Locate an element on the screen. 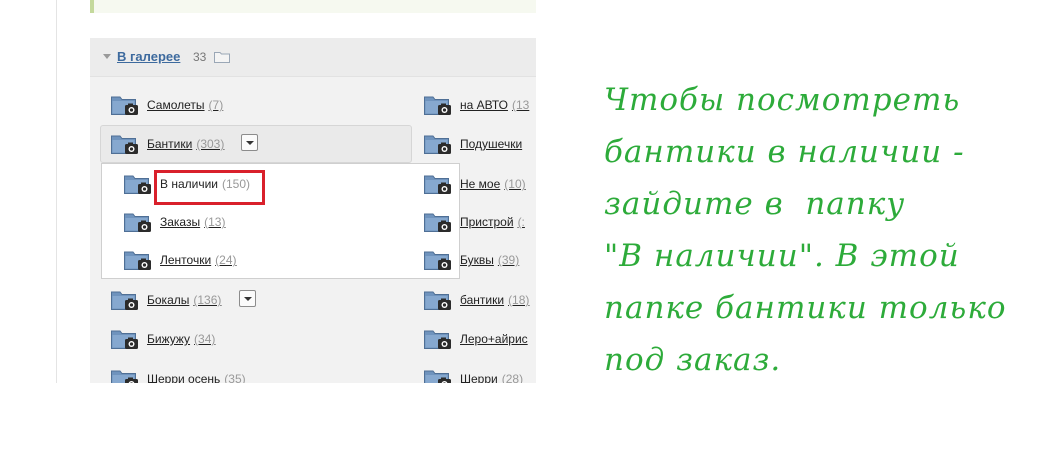 The height and width of the screenshot is (457, 1059). folder-count: (39) is located at coordinates (508, 260).